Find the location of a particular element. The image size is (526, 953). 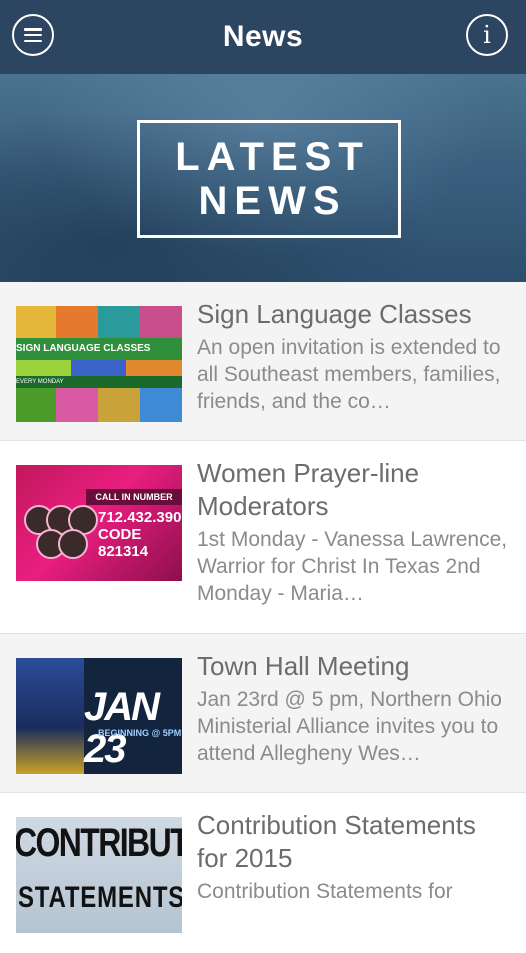

thumbnail-subcaption: 712.432.3900 CODE 821314 is located at coordinates (140, 534).